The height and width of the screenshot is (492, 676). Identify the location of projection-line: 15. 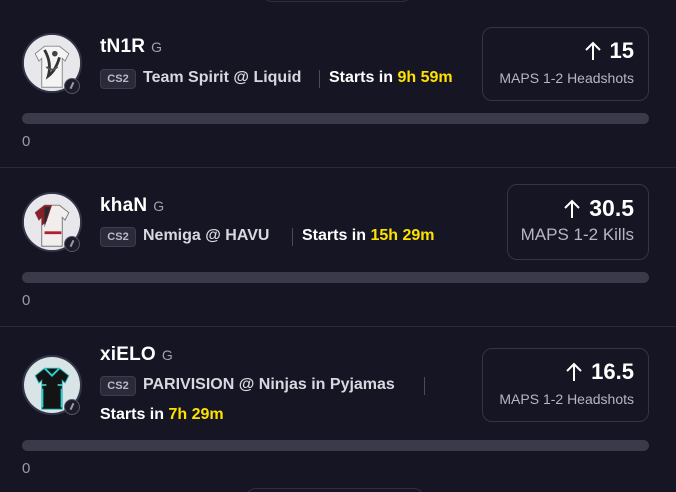
(609, 51).